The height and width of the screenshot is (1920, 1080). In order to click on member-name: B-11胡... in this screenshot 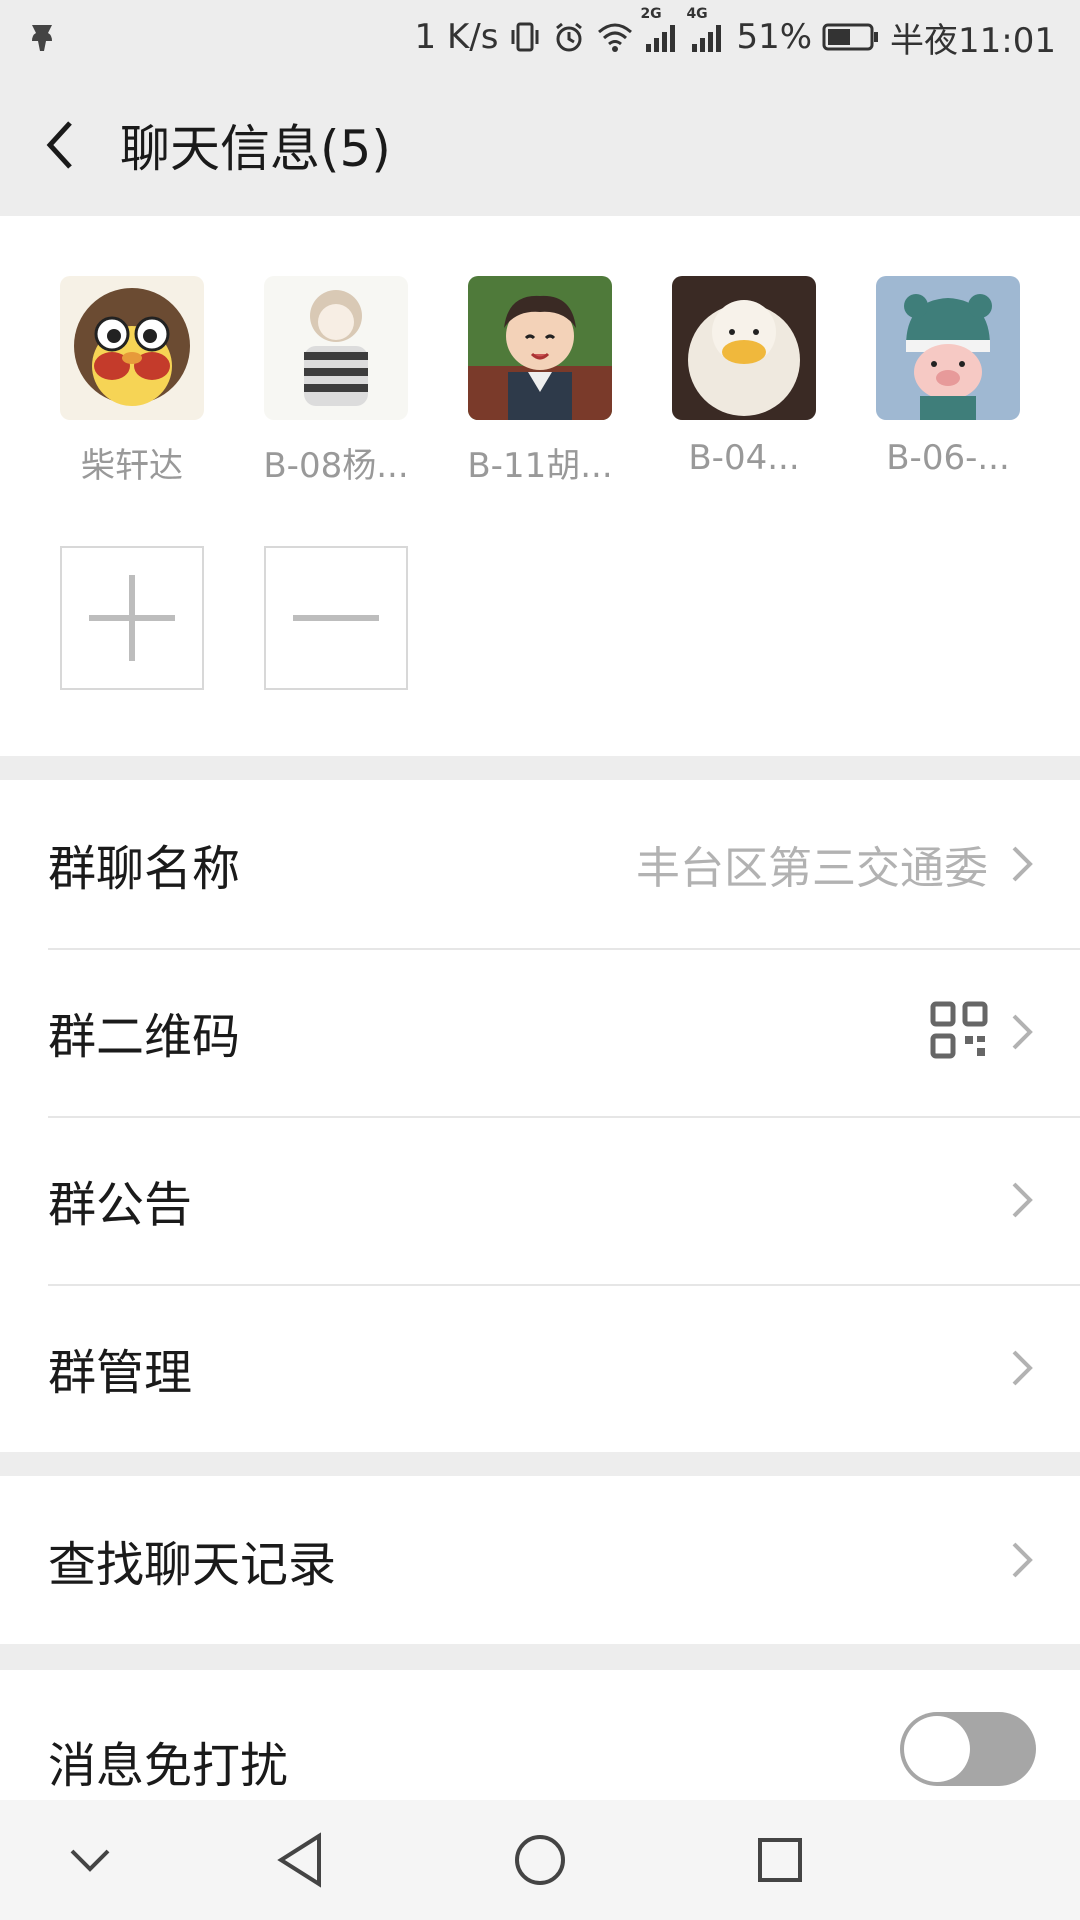, I will do `click(540, 466)`.